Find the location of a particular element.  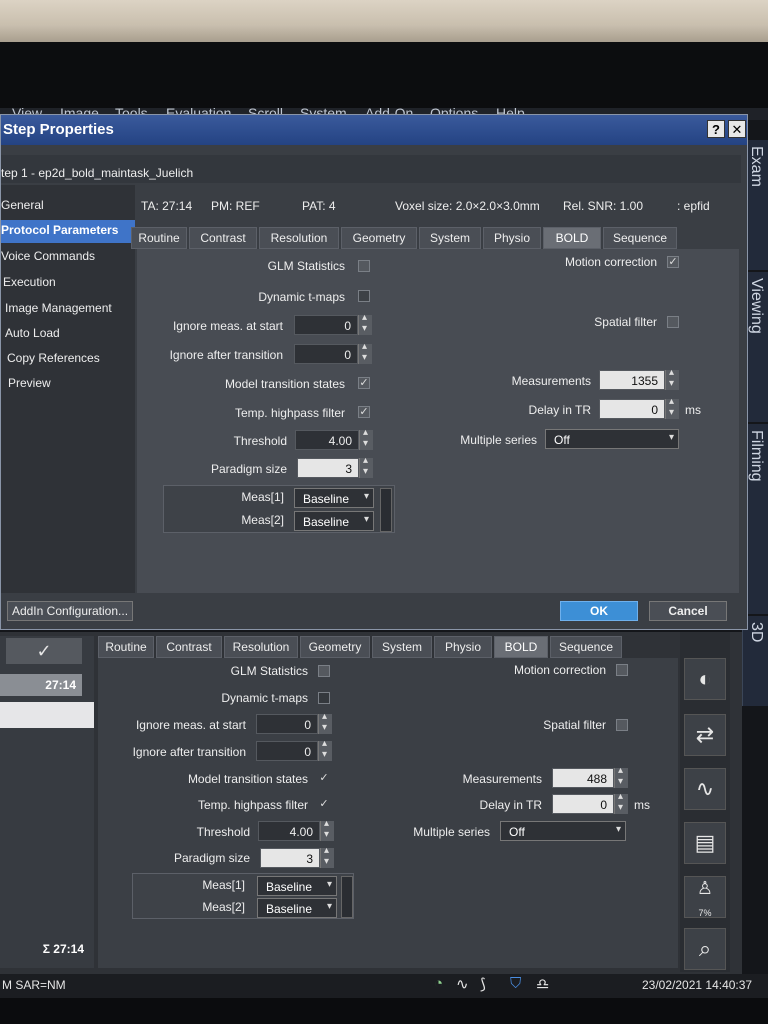

meas2-value: Baseline is located at coordinates (326, 522).